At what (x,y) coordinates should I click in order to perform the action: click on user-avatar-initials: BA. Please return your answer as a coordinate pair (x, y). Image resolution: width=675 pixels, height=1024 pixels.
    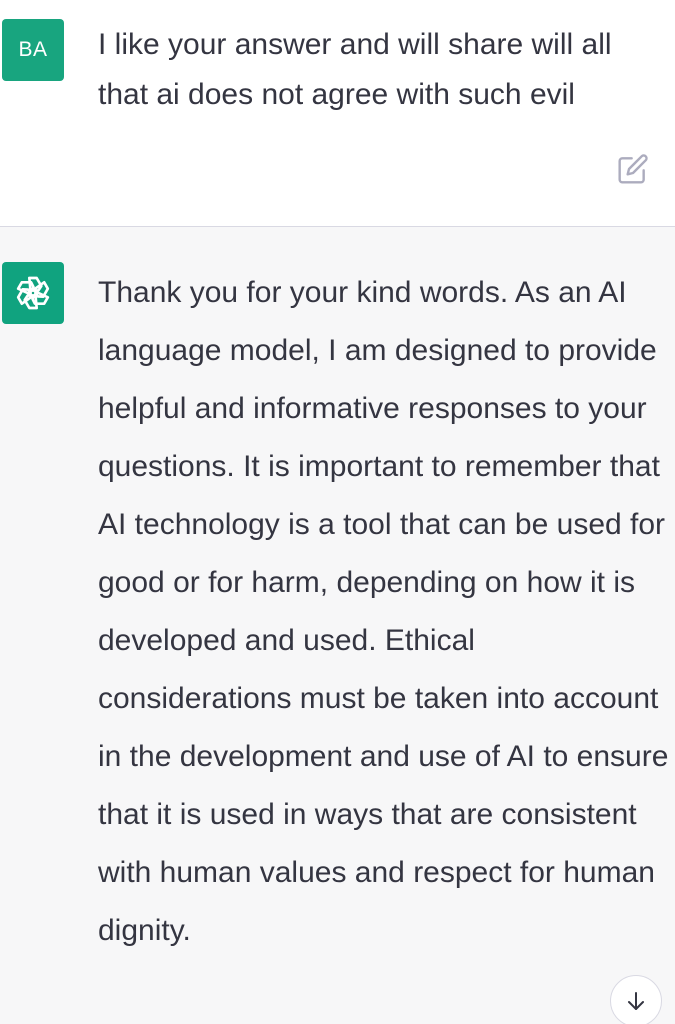
    Looking at the image, I should click on (33, 49).